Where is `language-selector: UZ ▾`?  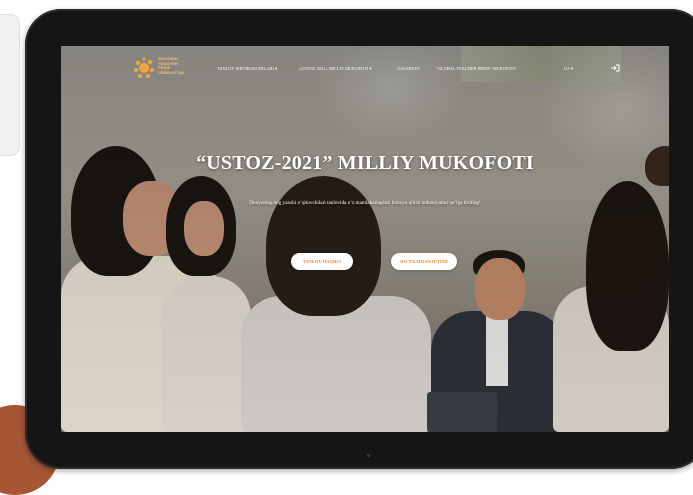
language-selector: UZ ▾ is located at coordinates (568, 69).